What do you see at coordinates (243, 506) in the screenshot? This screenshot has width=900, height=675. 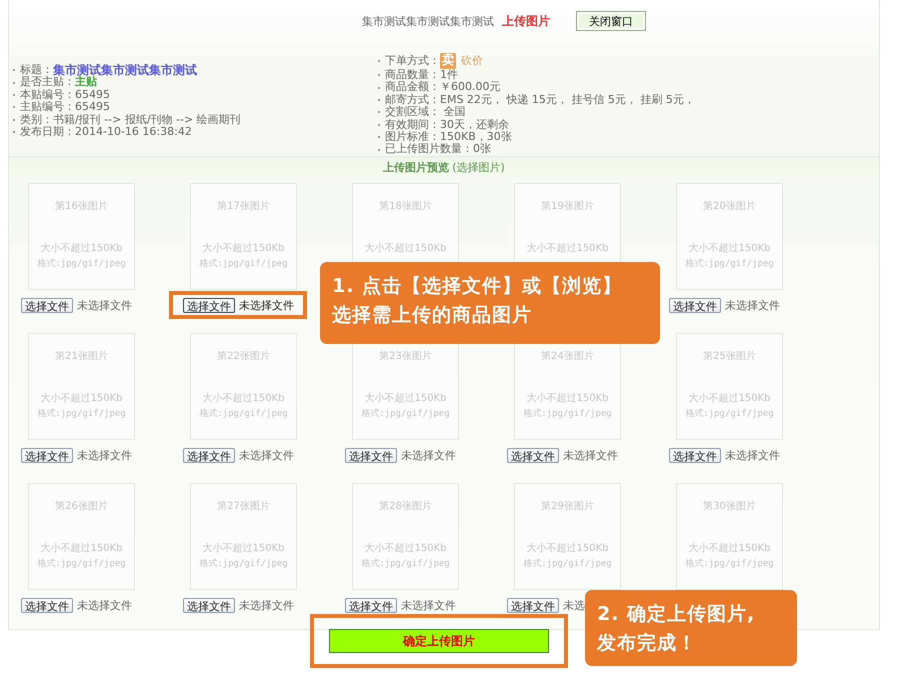 I see `placeholder-title: 第27张图片` at bounding box center [243, 506].